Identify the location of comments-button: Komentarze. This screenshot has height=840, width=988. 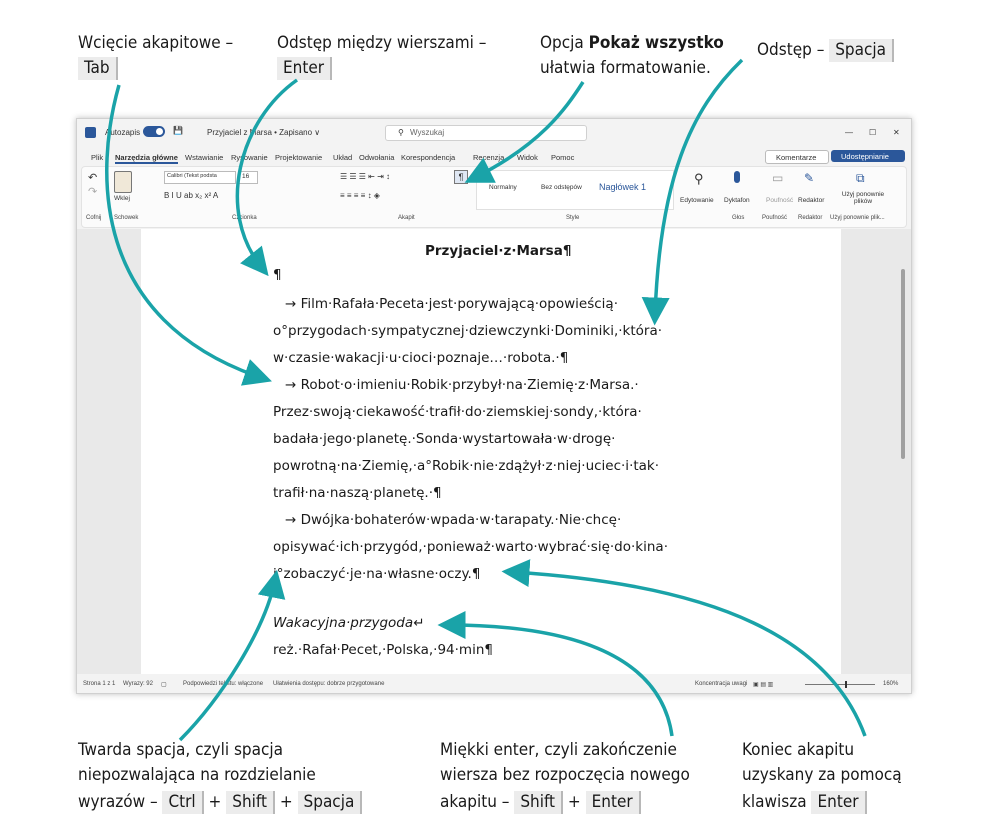
(797, 157).